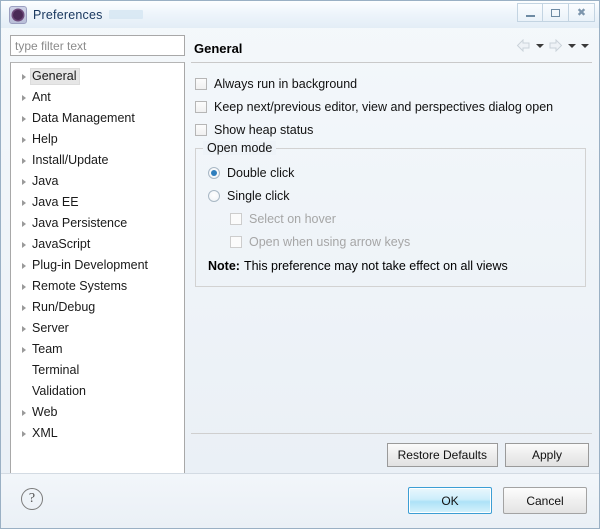 The image size is (600, 529). I want to click on page-footer: Restore Defaults Apply, so click(391, 455).